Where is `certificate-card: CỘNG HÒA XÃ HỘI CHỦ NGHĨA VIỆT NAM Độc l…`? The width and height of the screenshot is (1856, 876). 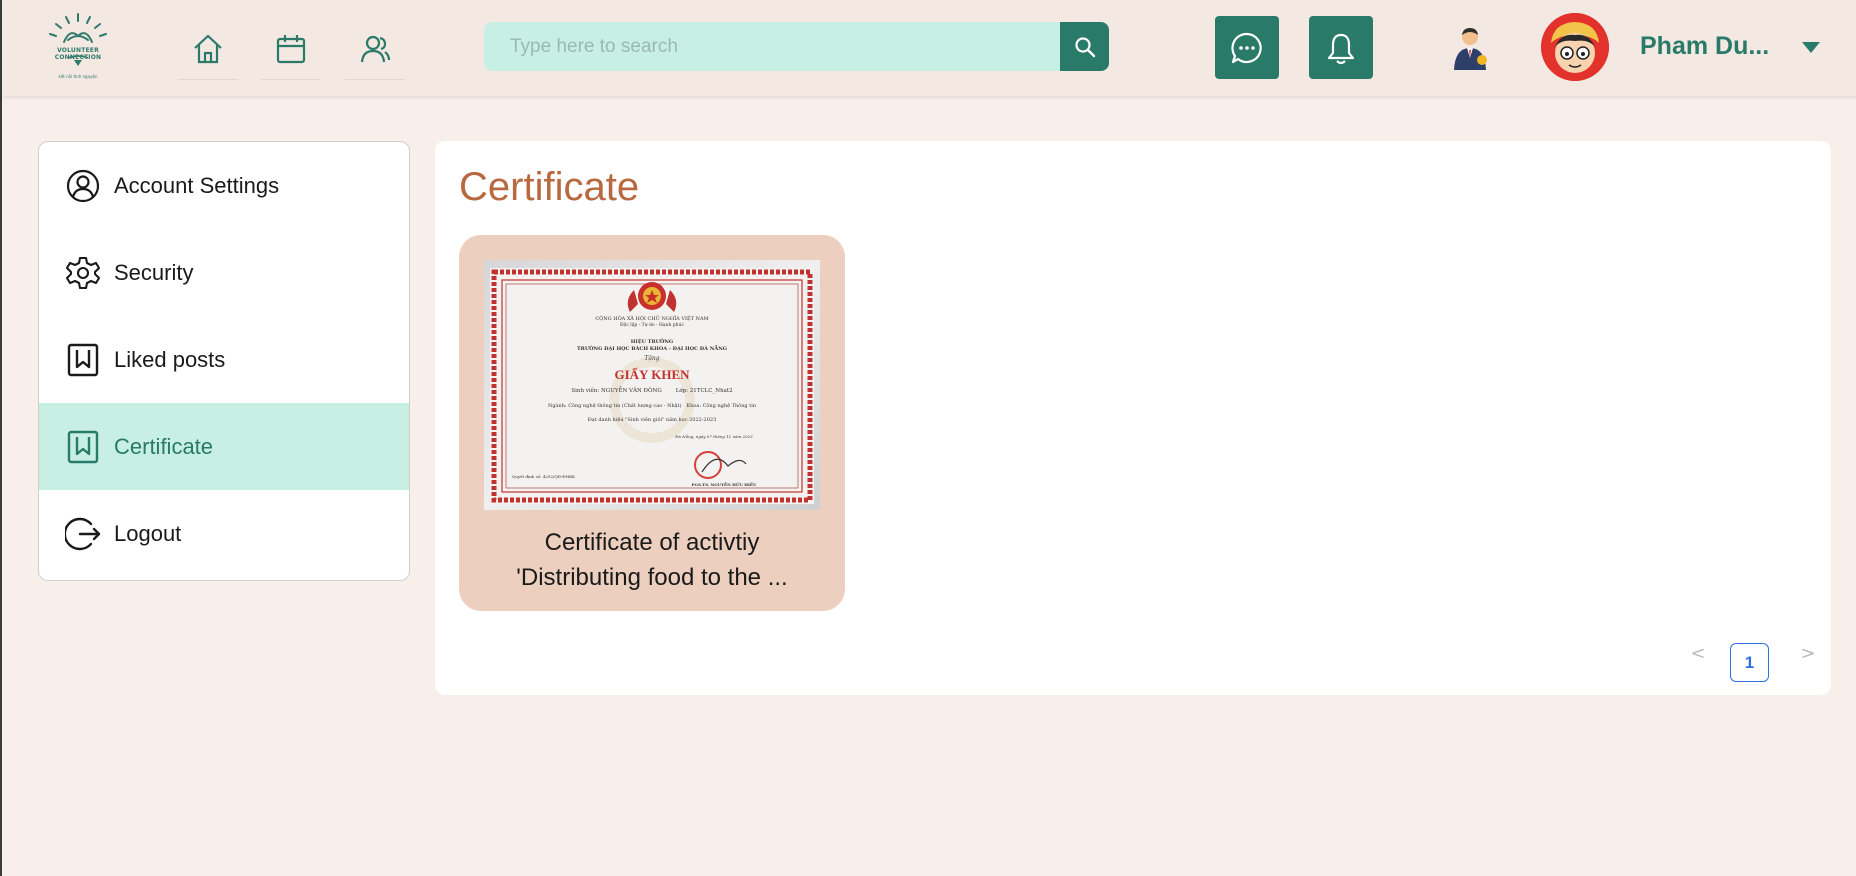 certificate-card: CỘNG HÒA XÃ HỘI CHỦ NGHĨA VIỆT NAM Độc l… is located at coordinates (652, 423).